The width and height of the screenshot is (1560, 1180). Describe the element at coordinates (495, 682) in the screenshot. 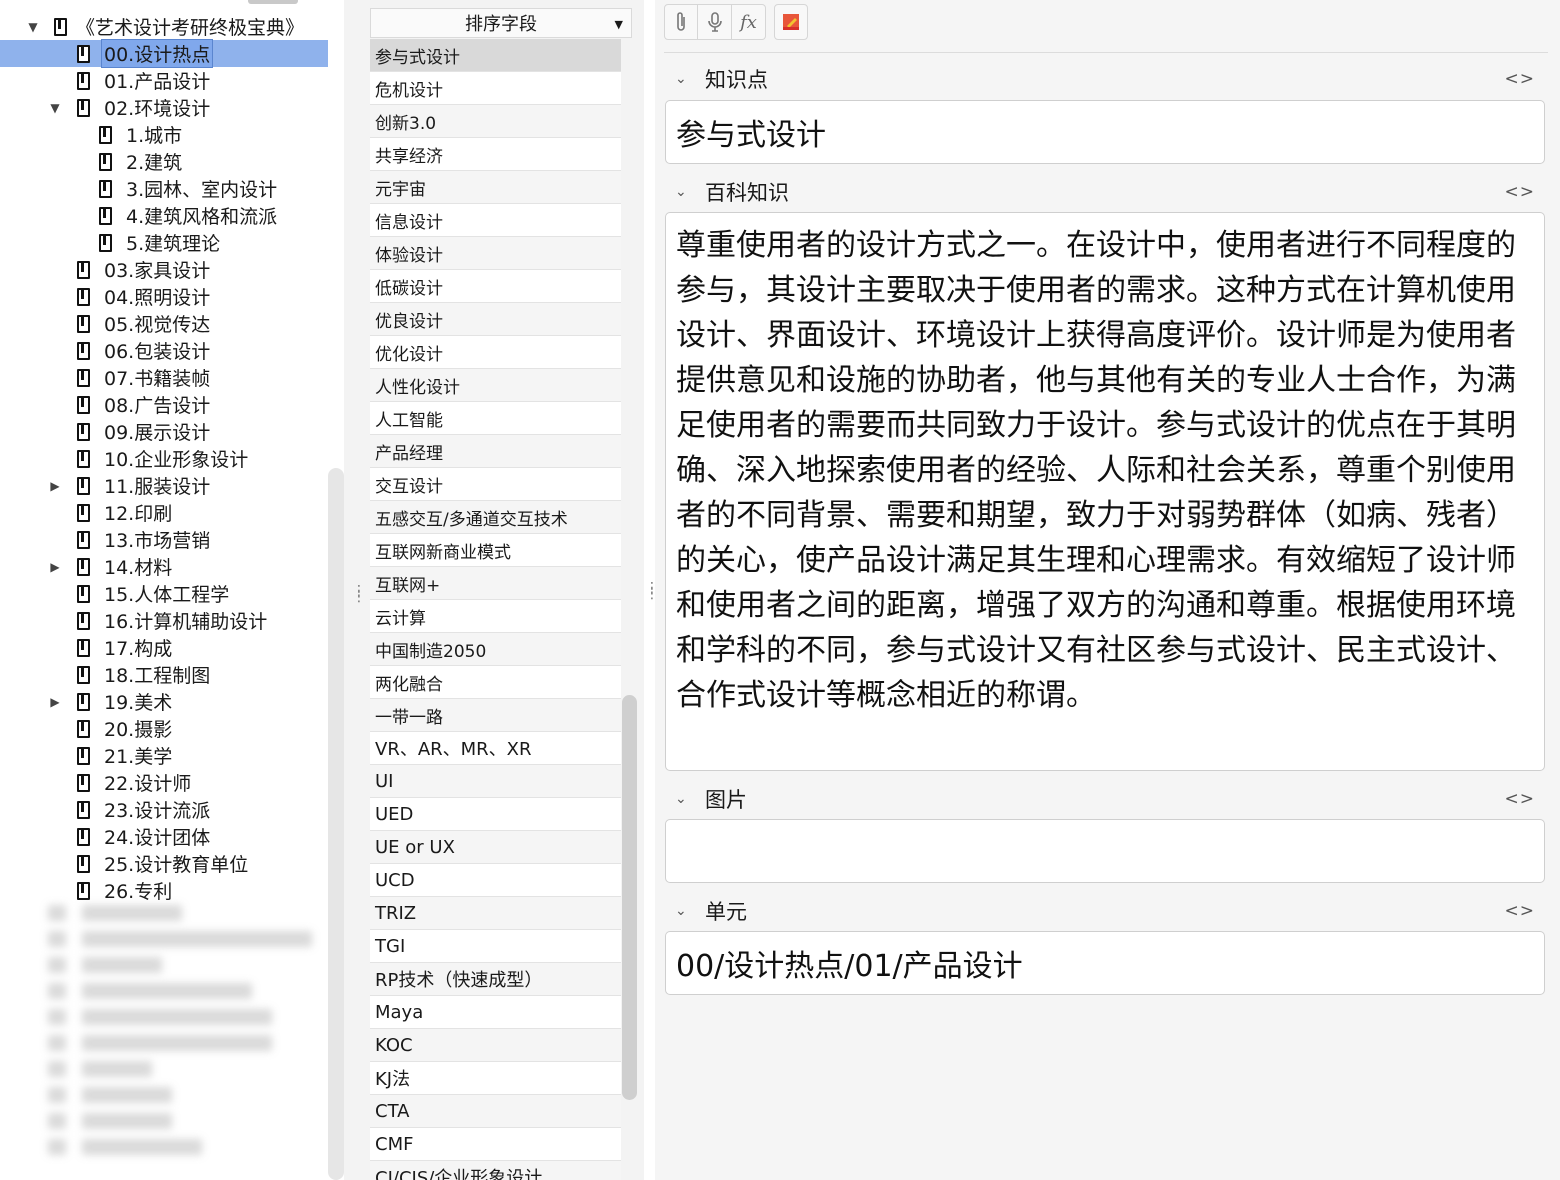

I see `list-item: 两化融合` at that location.